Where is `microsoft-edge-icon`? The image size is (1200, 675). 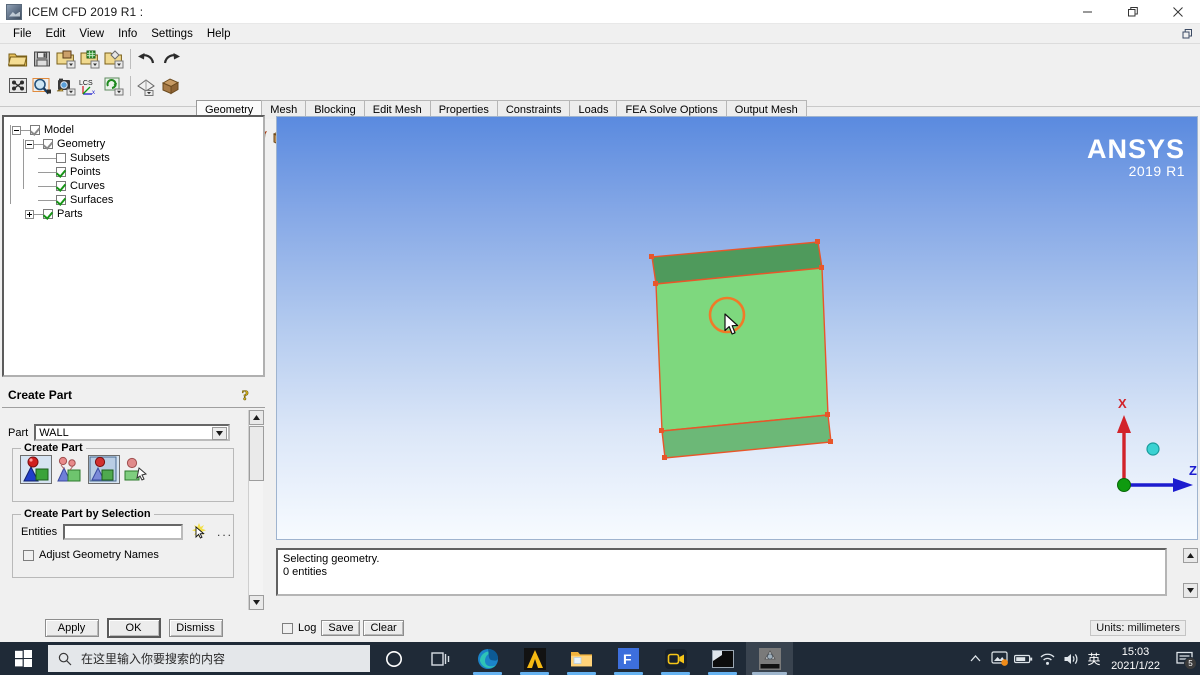
microsoft-edge-icon is located at coordinates (487, 658).